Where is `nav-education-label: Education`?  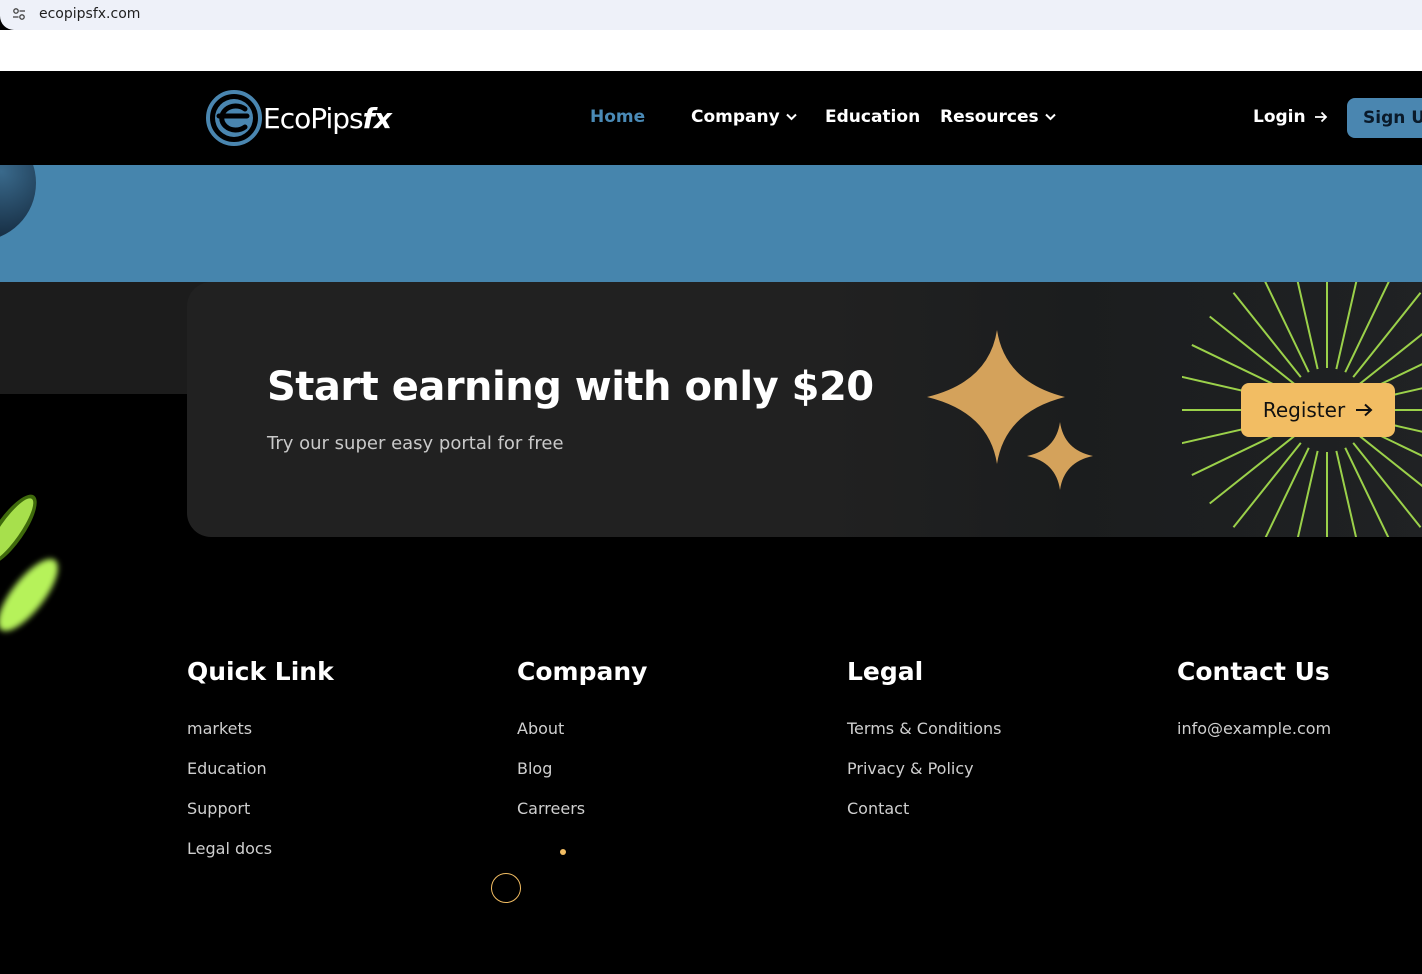
nav-education-label: Education is located at coordinates (873, 117).